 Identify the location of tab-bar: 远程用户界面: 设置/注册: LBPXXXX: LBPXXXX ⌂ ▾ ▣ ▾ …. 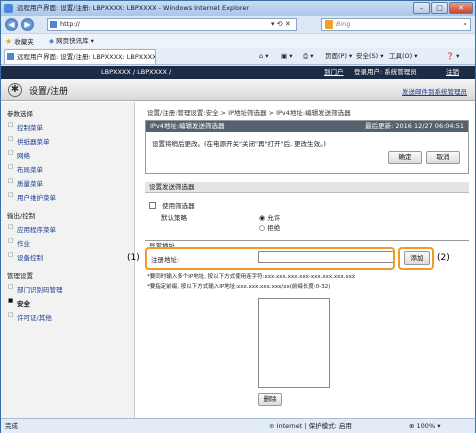
(238, 56).